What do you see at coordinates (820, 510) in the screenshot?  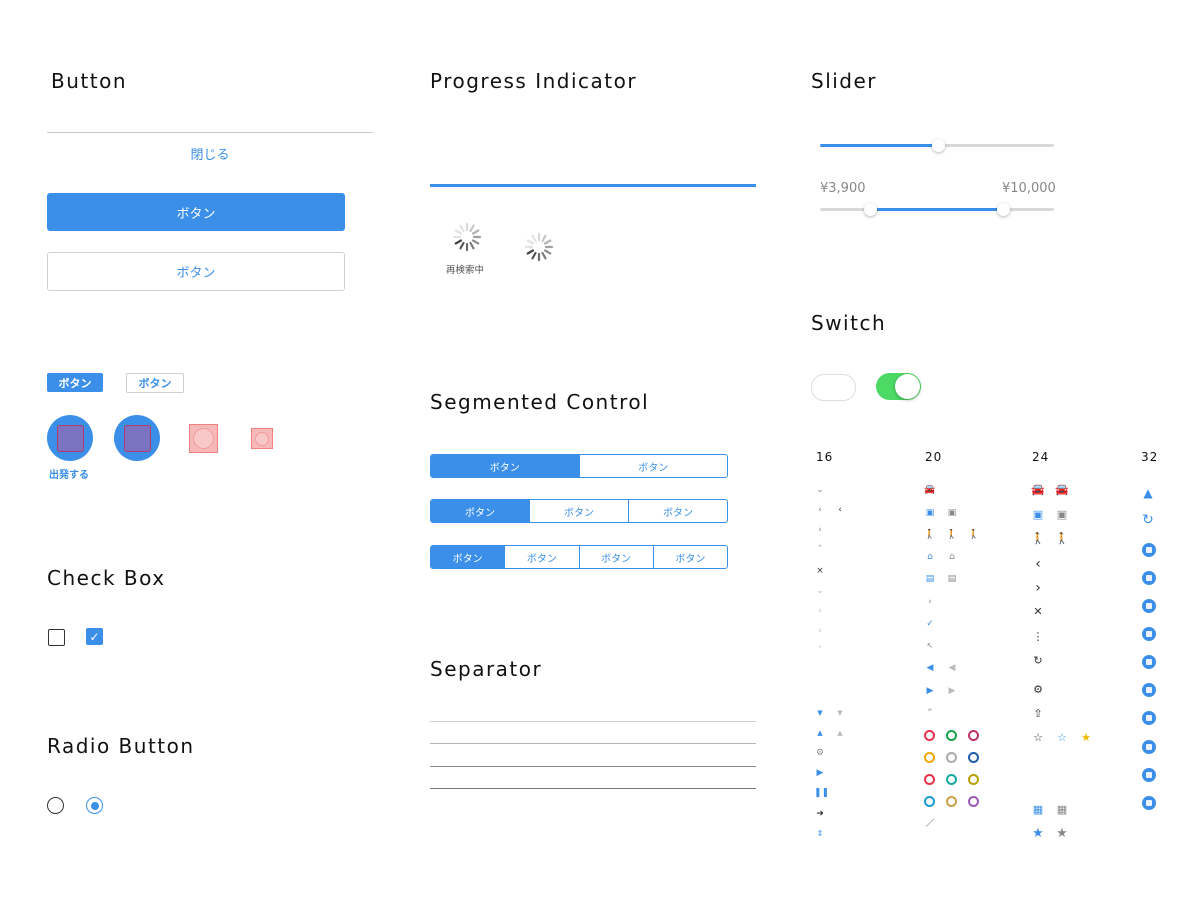 I see `chevron-left-icon: ‹` at bounding box center [820, 510].